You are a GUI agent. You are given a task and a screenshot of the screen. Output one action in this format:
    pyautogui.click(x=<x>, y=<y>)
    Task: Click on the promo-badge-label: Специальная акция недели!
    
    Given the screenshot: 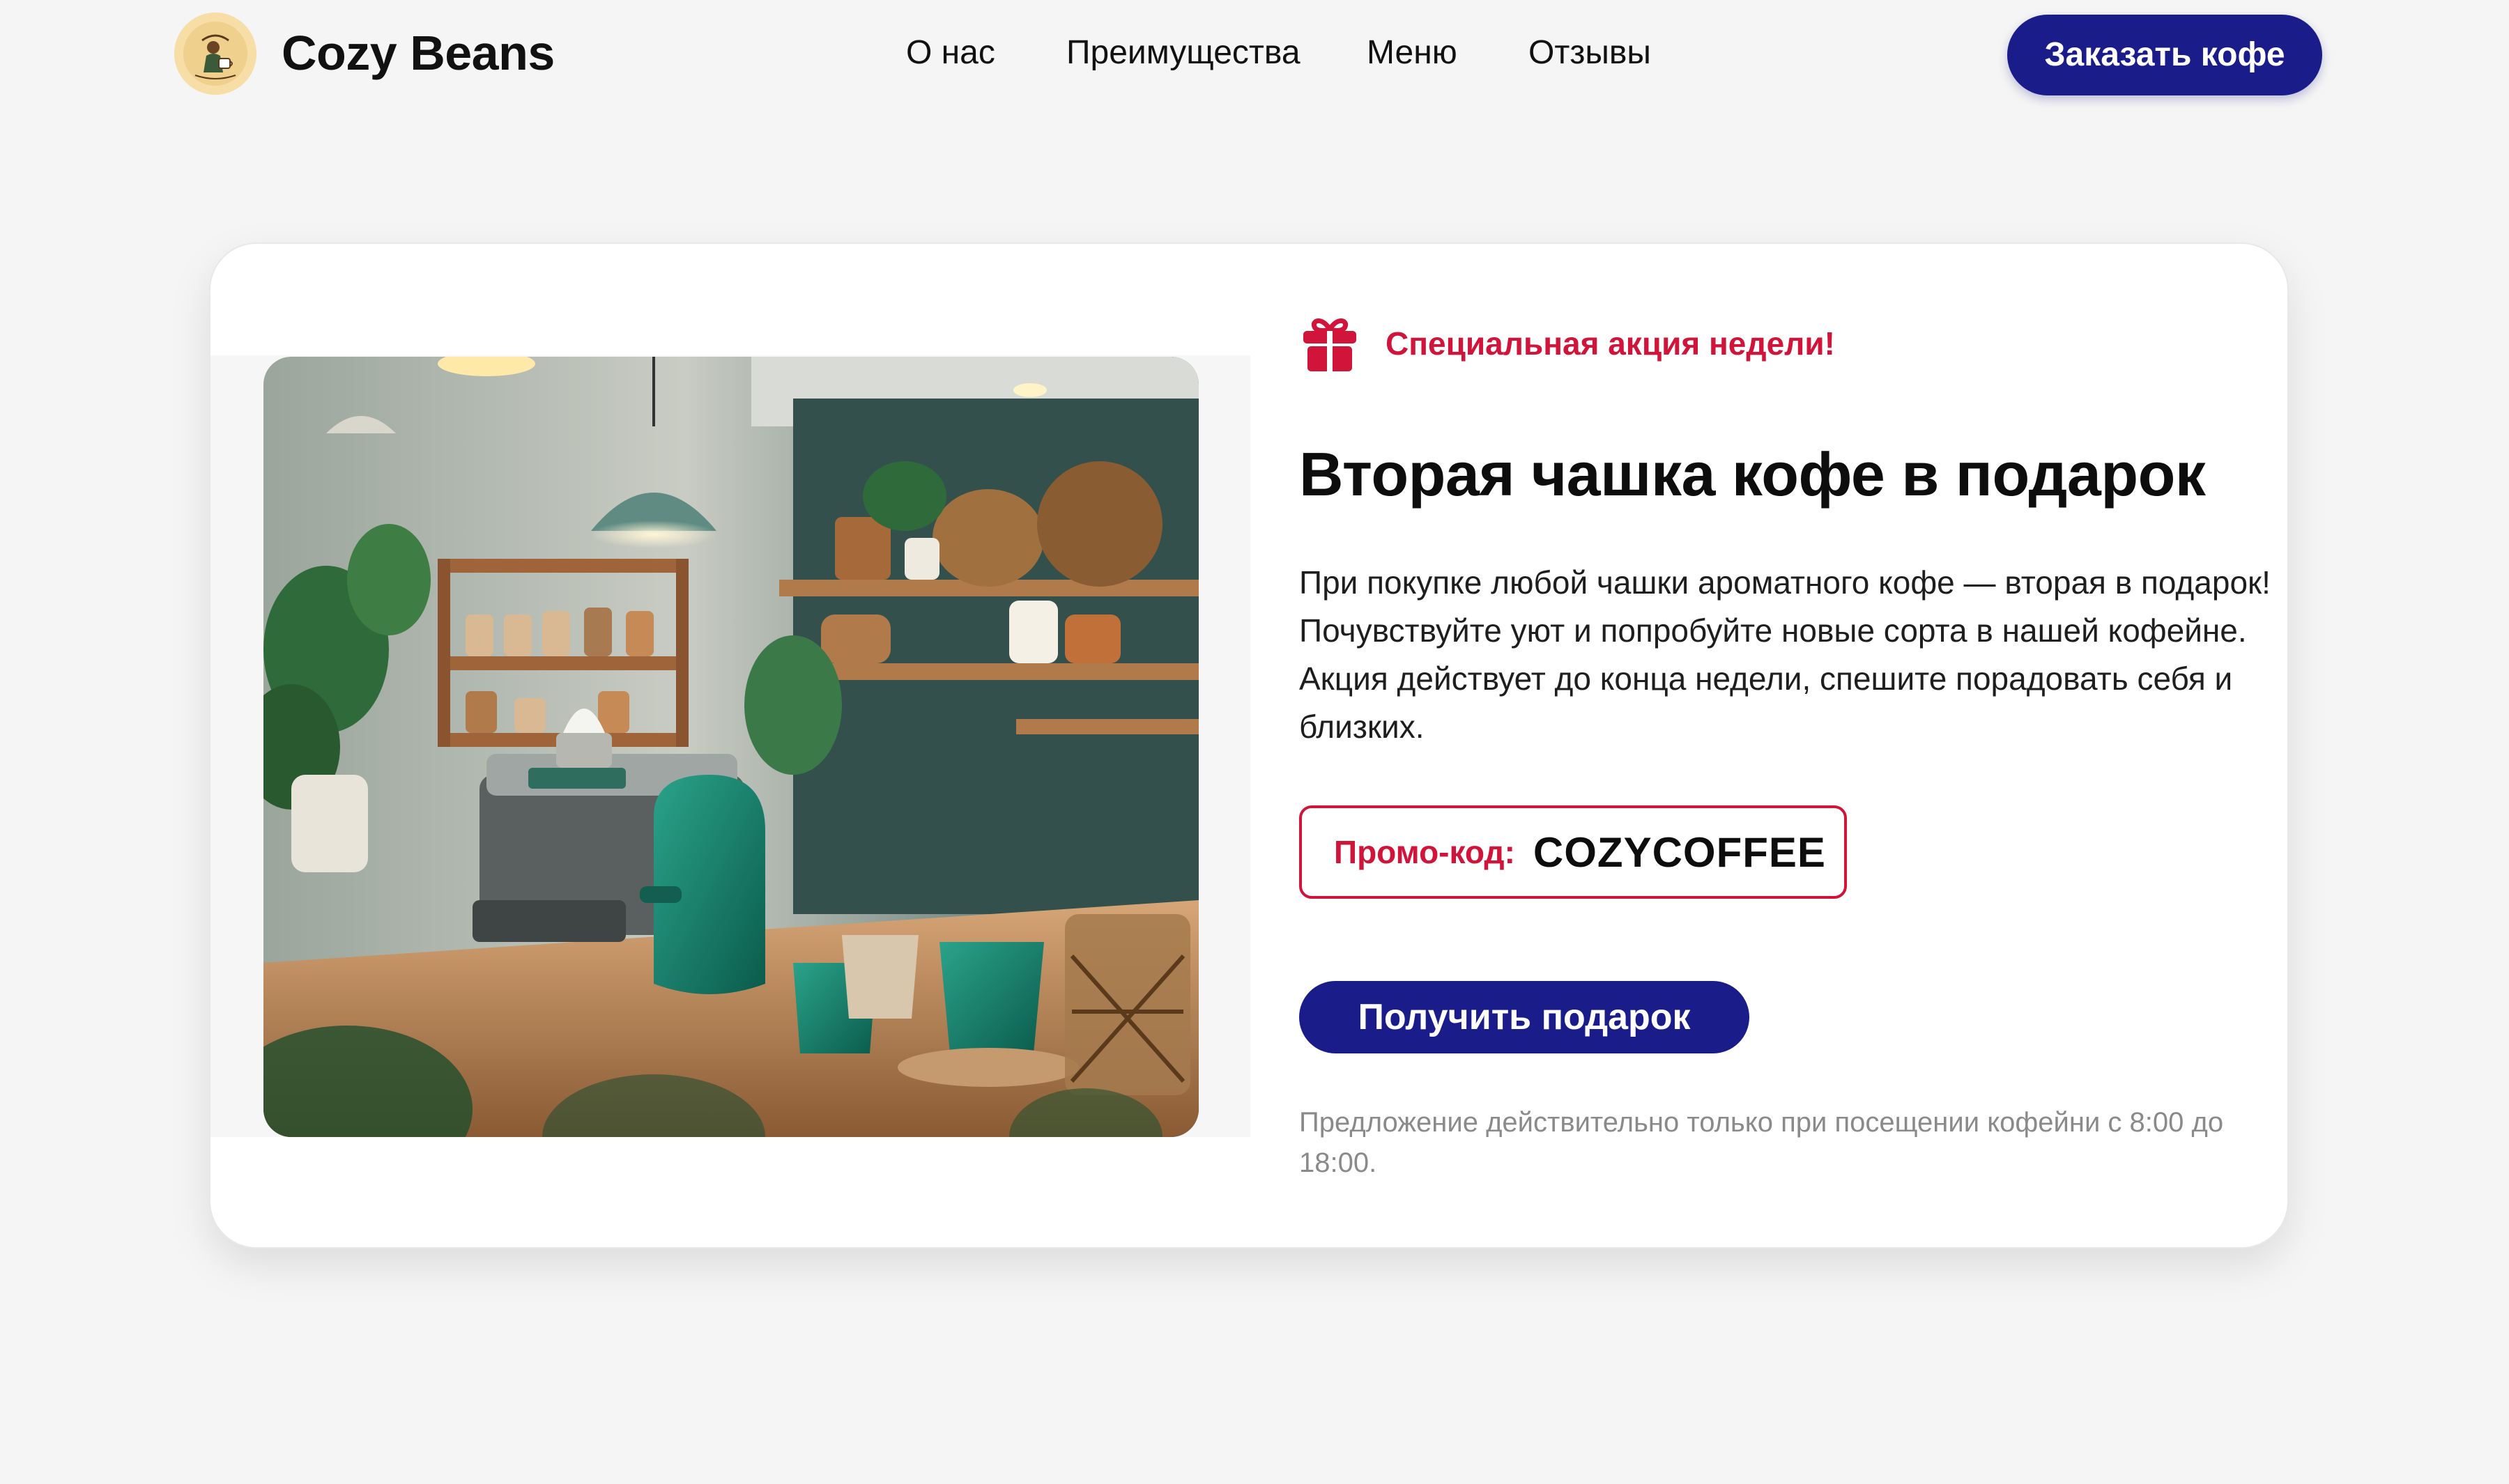 What is the action you would take?
    pyautogui.click(x=1611, y=343)
    